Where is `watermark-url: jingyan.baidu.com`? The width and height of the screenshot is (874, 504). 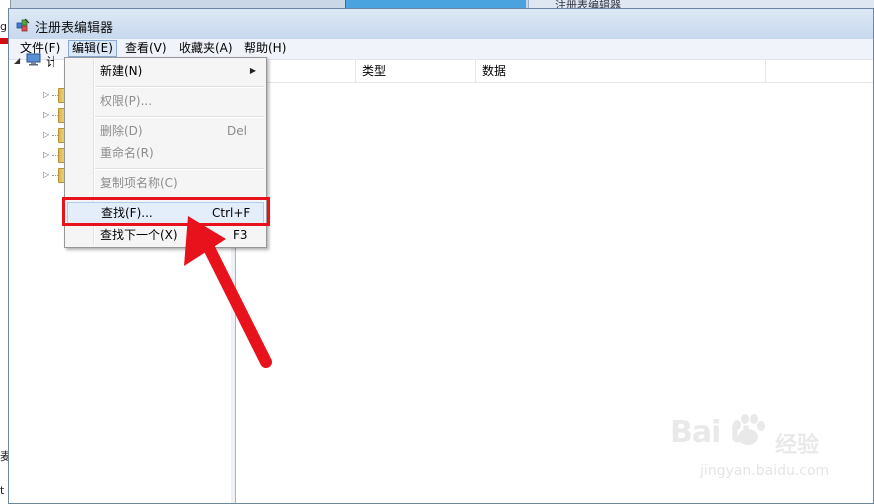
watermark-url: jingyan.baidu.com is located at coordinates (765, 471).